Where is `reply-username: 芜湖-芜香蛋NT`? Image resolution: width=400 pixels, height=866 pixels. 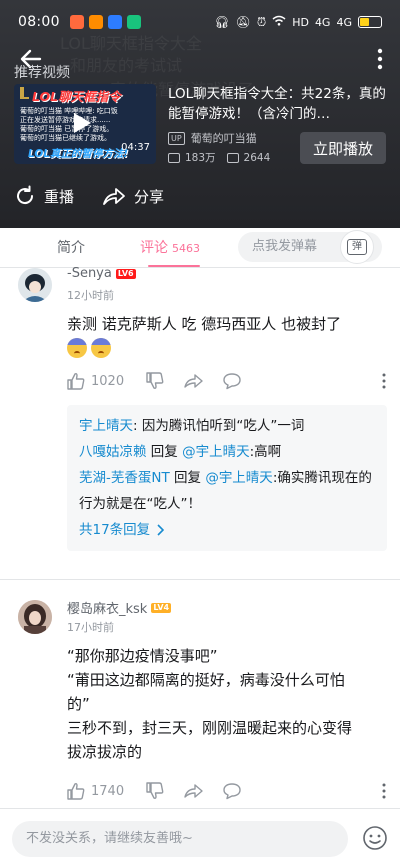 reply-username: 芜湖-芜香蛋NT is located at coordinates (124, 478).